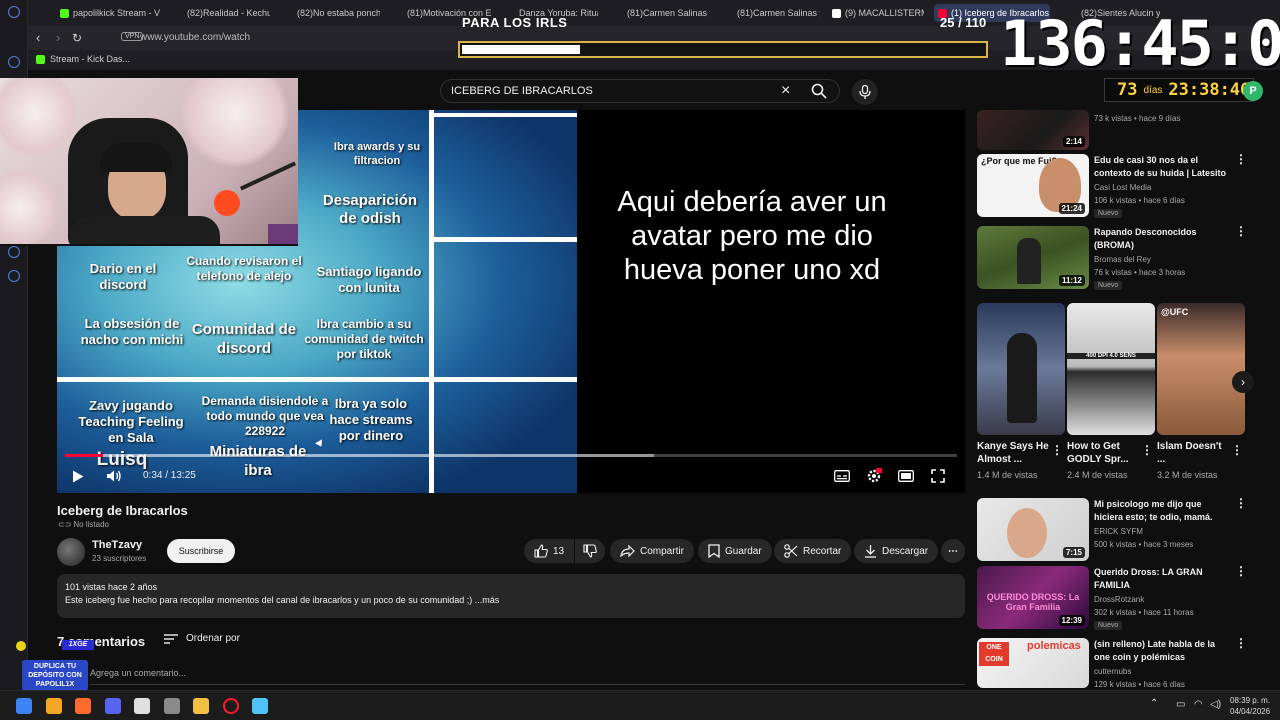 This screenshot has height=720, width=1280. I want to click on opera-logo-icon, so click(14, 12).